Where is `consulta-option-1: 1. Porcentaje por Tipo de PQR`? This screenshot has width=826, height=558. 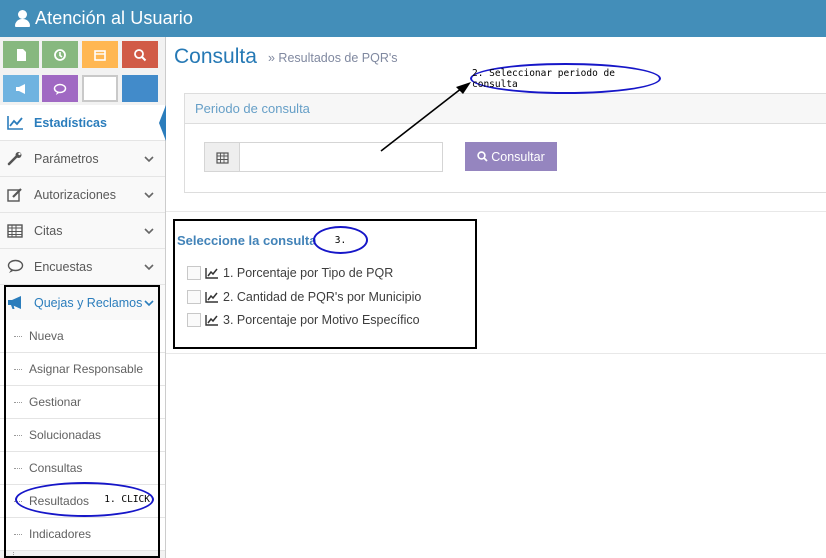
consulta-option-1: 1. Porcentaje por Tipo de PQR is located at coordinates (290, 272).